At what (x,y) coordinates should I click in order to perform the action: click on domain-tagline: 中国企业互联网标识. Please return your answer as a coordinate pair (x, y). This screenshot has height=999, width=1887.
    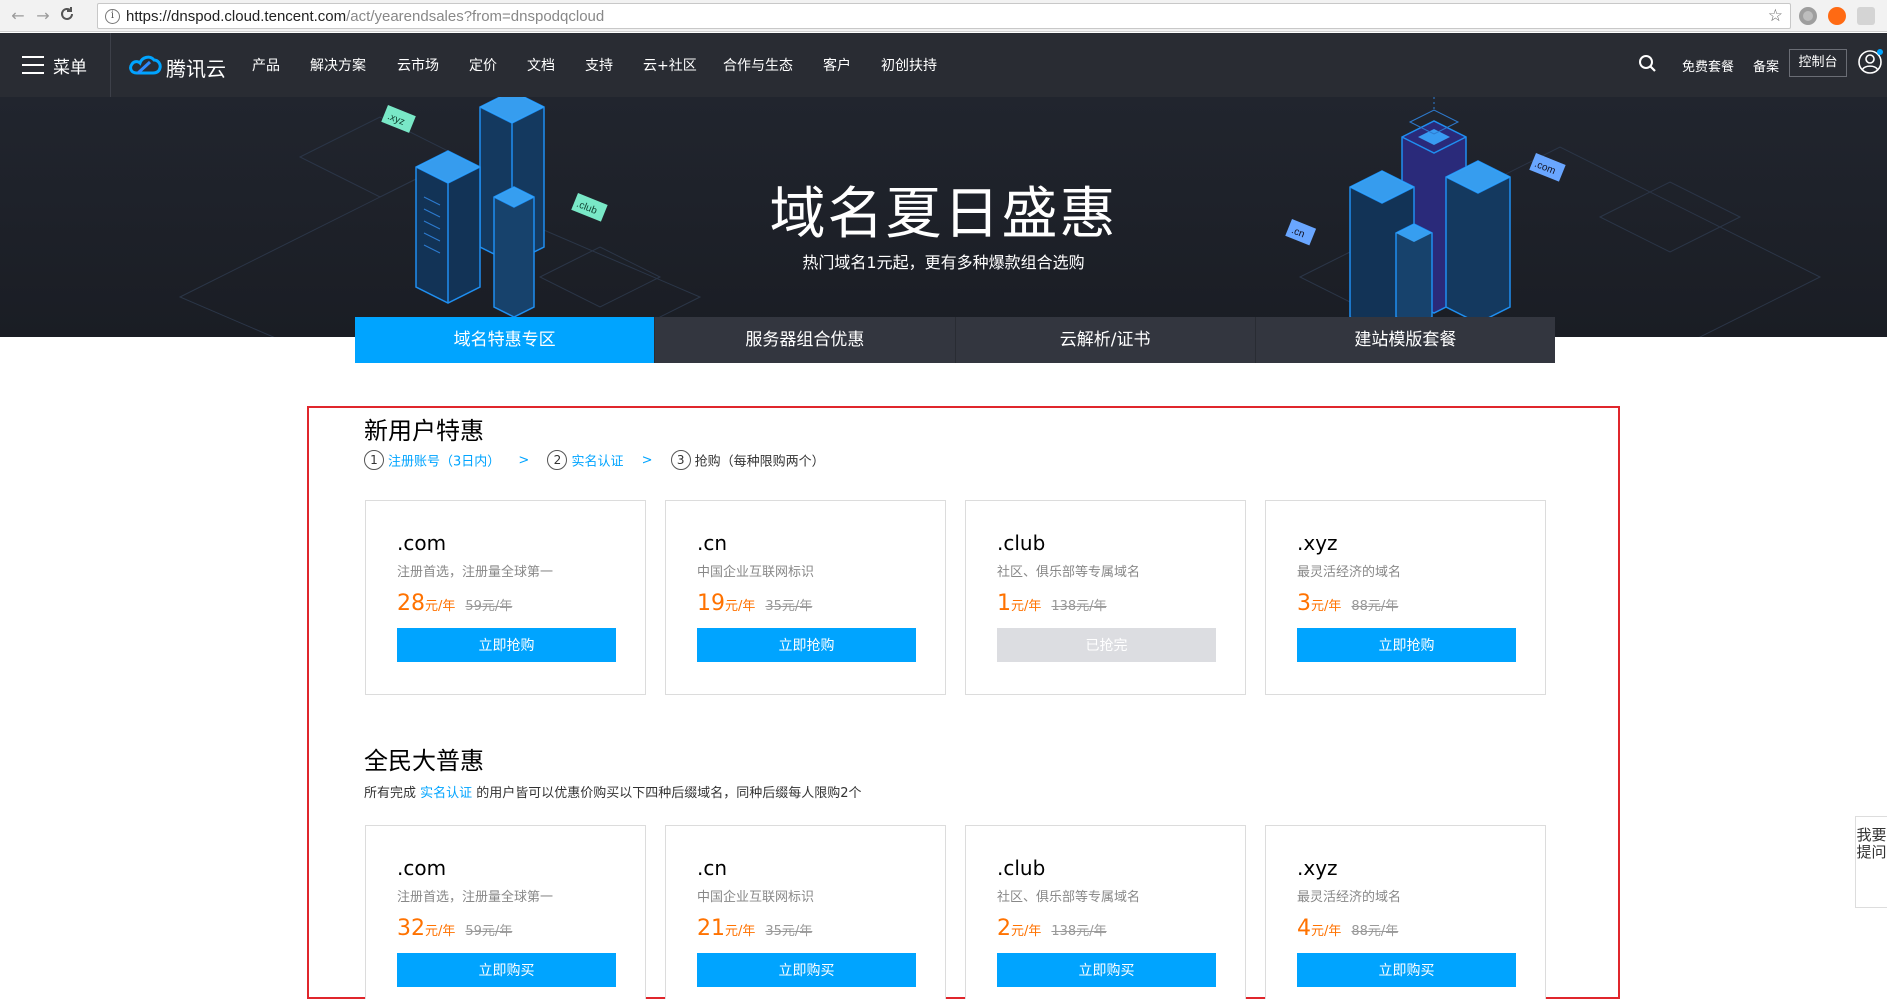
    Looking at the image, I should click on (756, 897).